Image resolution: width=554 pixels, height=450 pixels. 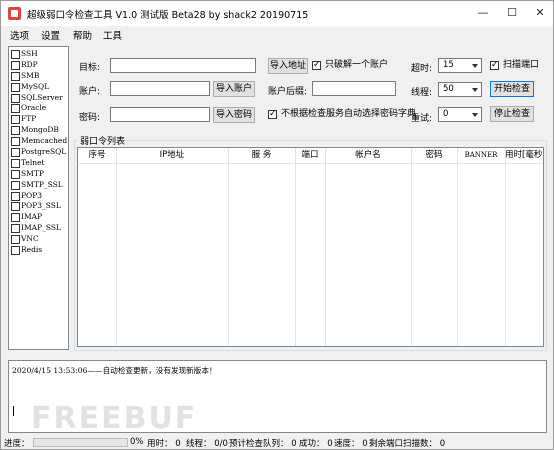 I want to click on protocol-label: POP3_SSL, so click(x=41, y=206).